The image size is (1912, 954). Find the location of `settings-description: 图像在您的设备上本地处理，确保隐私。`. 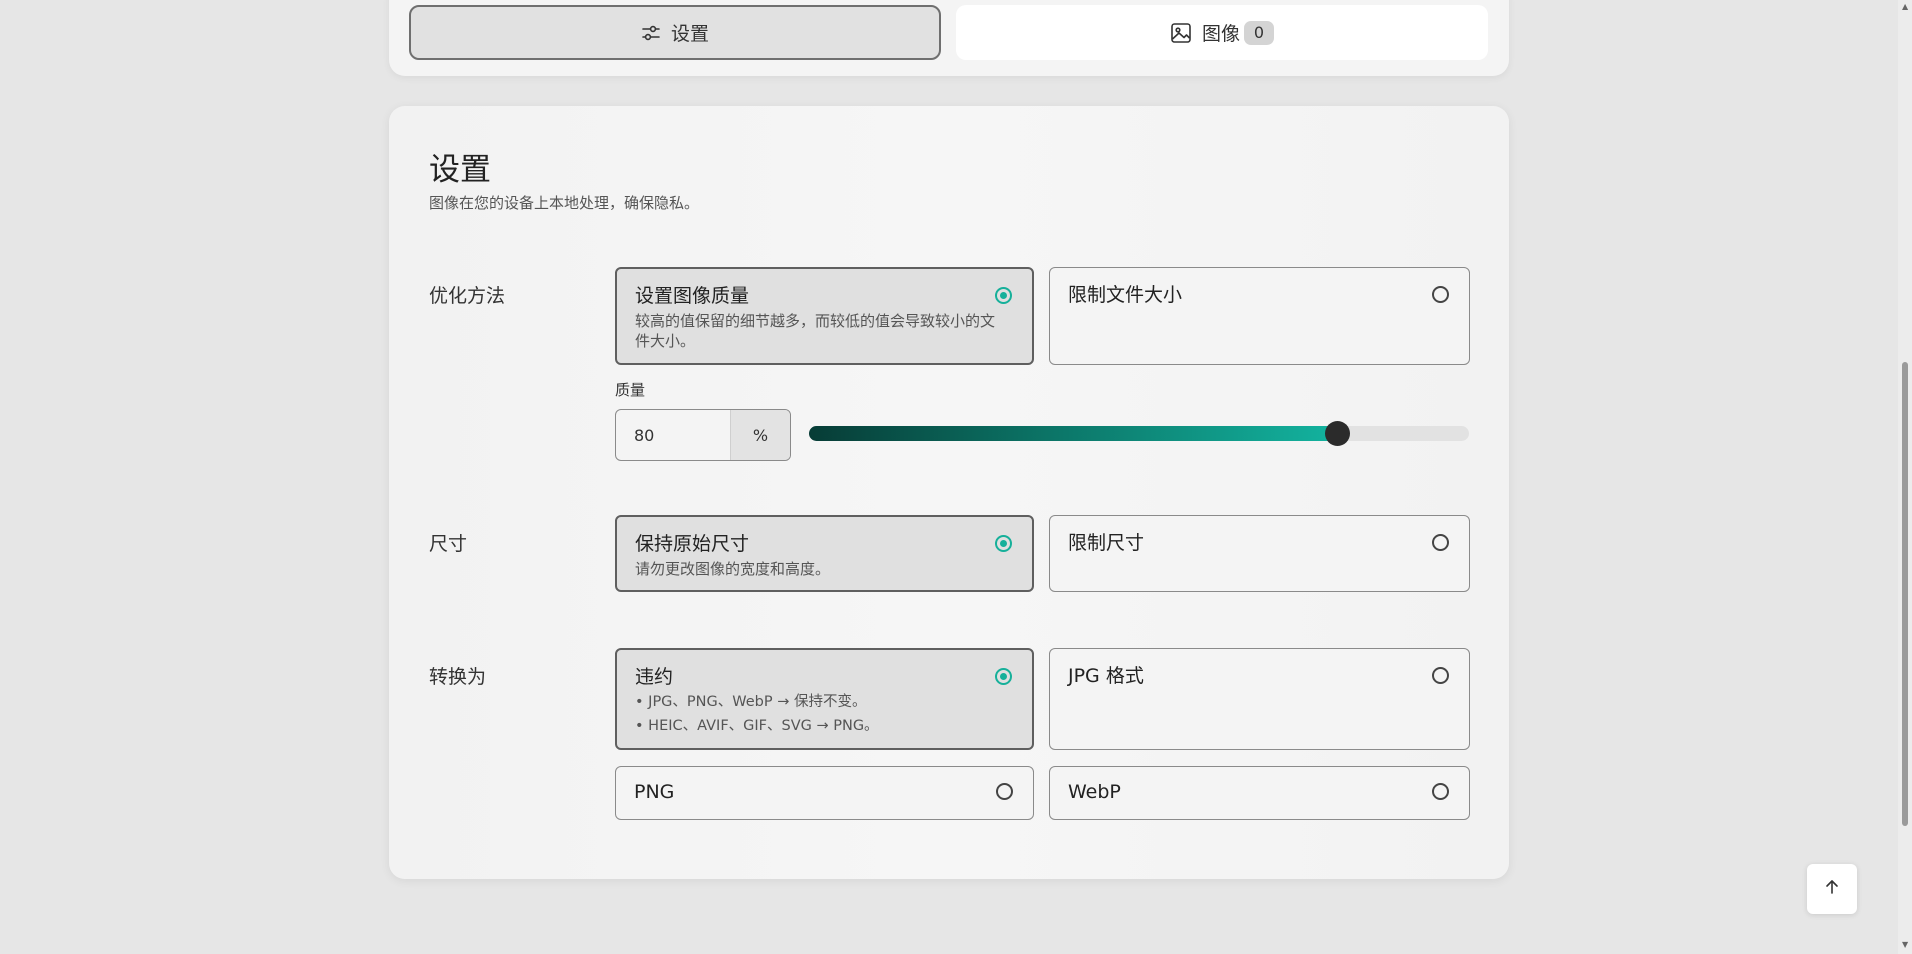

settings-description: 图像在您的设备上本地处理，确保隐私。 is located at coordinates (564, 203).